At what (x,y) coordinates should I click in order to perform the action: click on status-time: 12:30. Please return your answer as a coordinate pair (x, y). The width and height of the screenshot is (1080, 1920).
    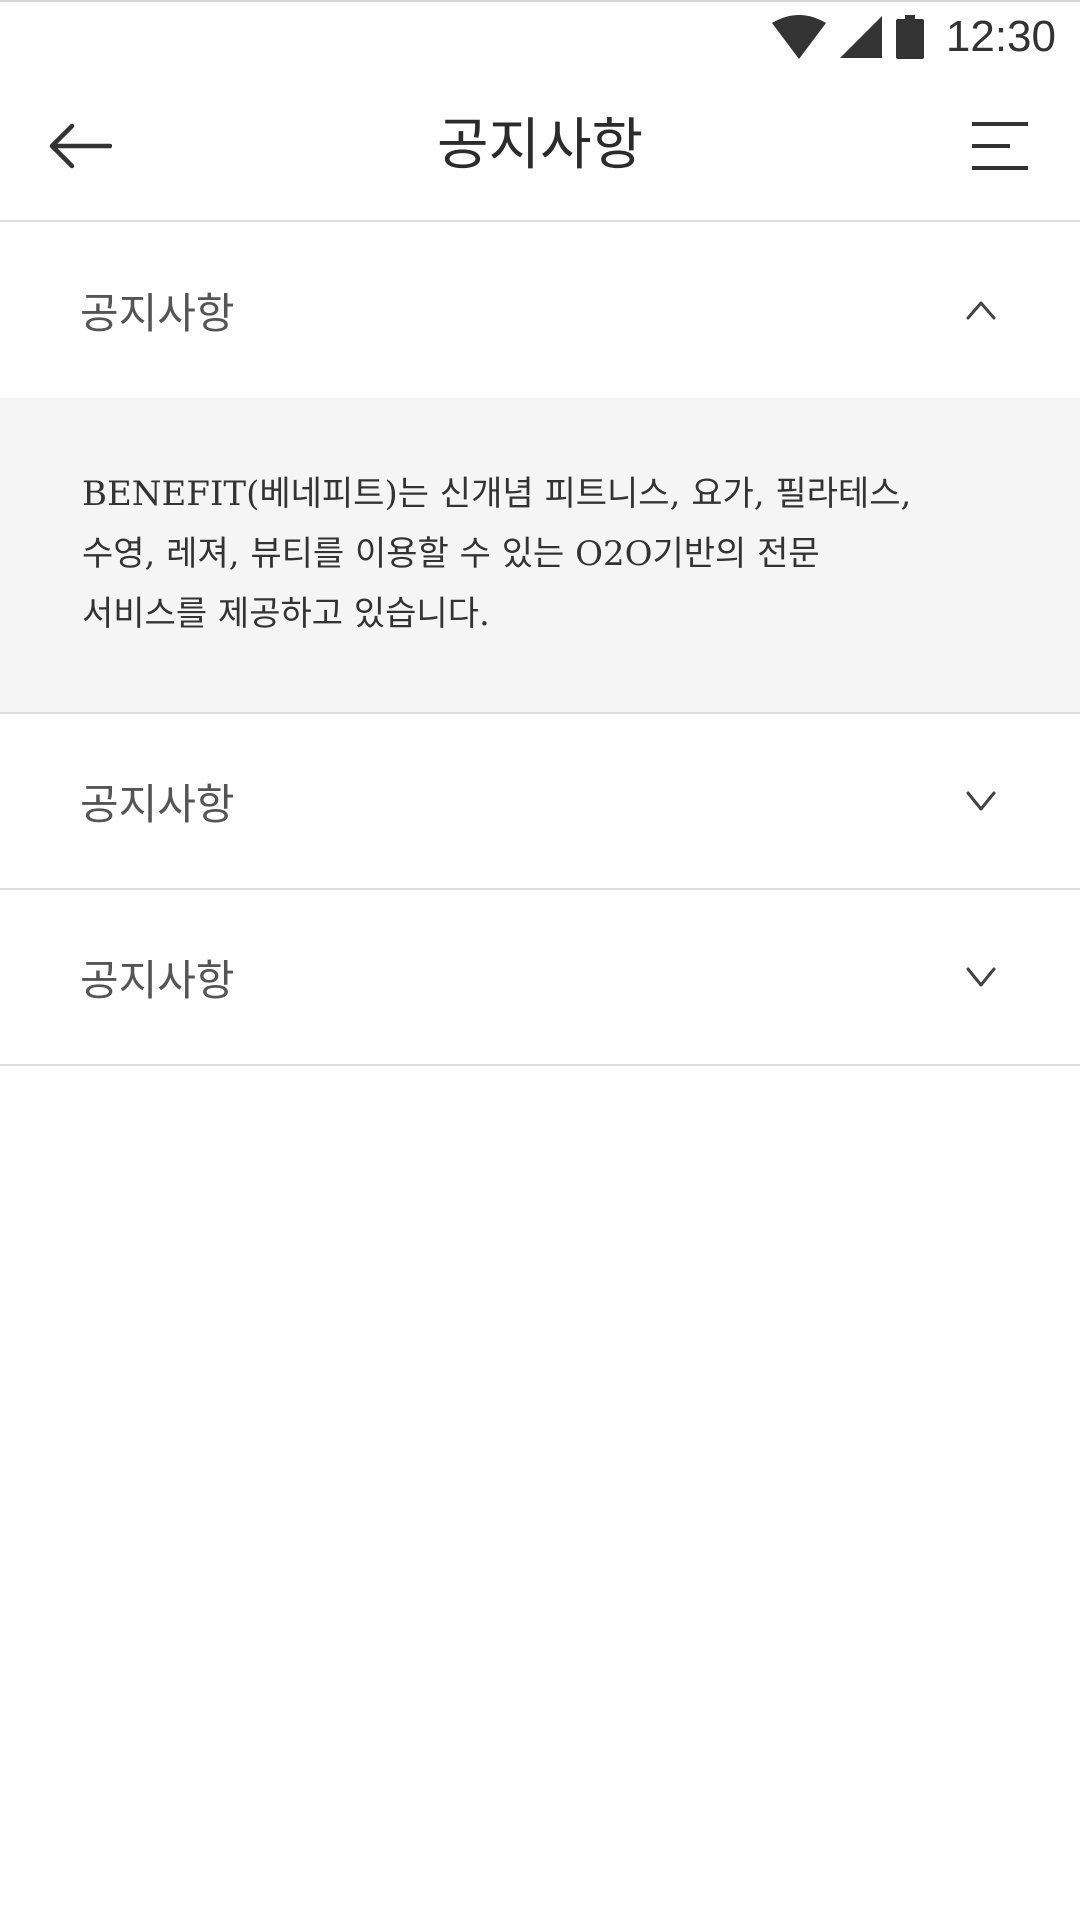
    Looking at the image, I should click on (1000, 36).